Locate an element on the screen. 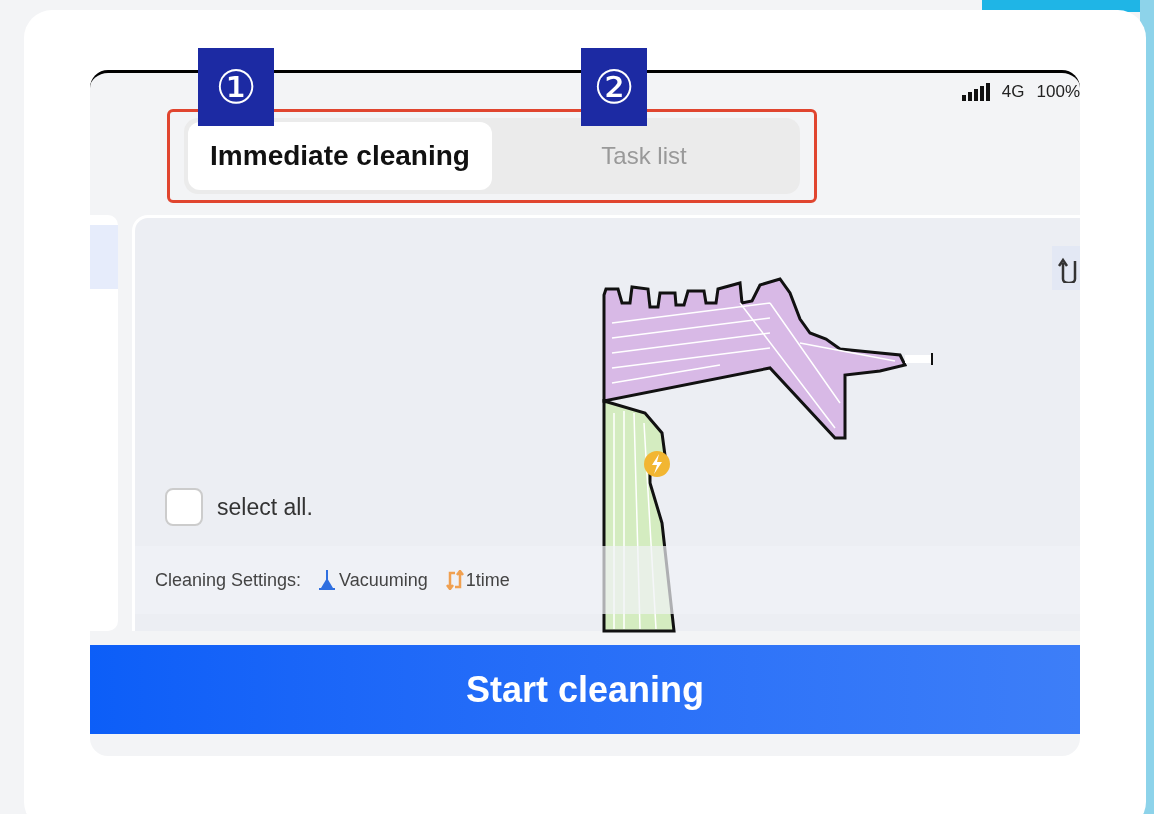  network-label: 4G is located at coordinates (1013, 92).